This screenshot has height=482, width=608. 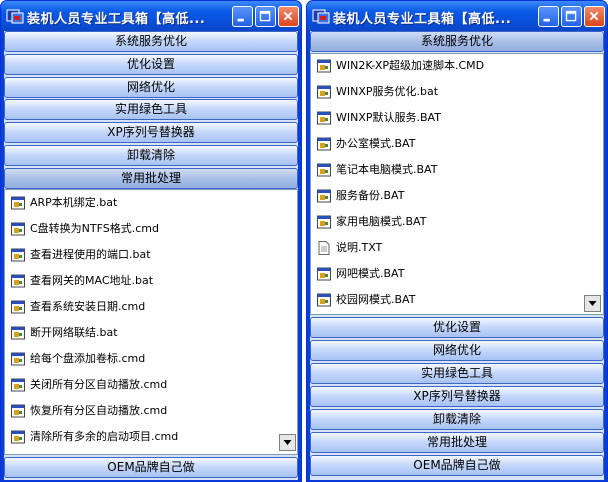 What do you see at coordinates (99, 384) in the screenshot?
I see `item-label: 关闭所有分区自动播放.cmd` at bounding box center [99, 384].